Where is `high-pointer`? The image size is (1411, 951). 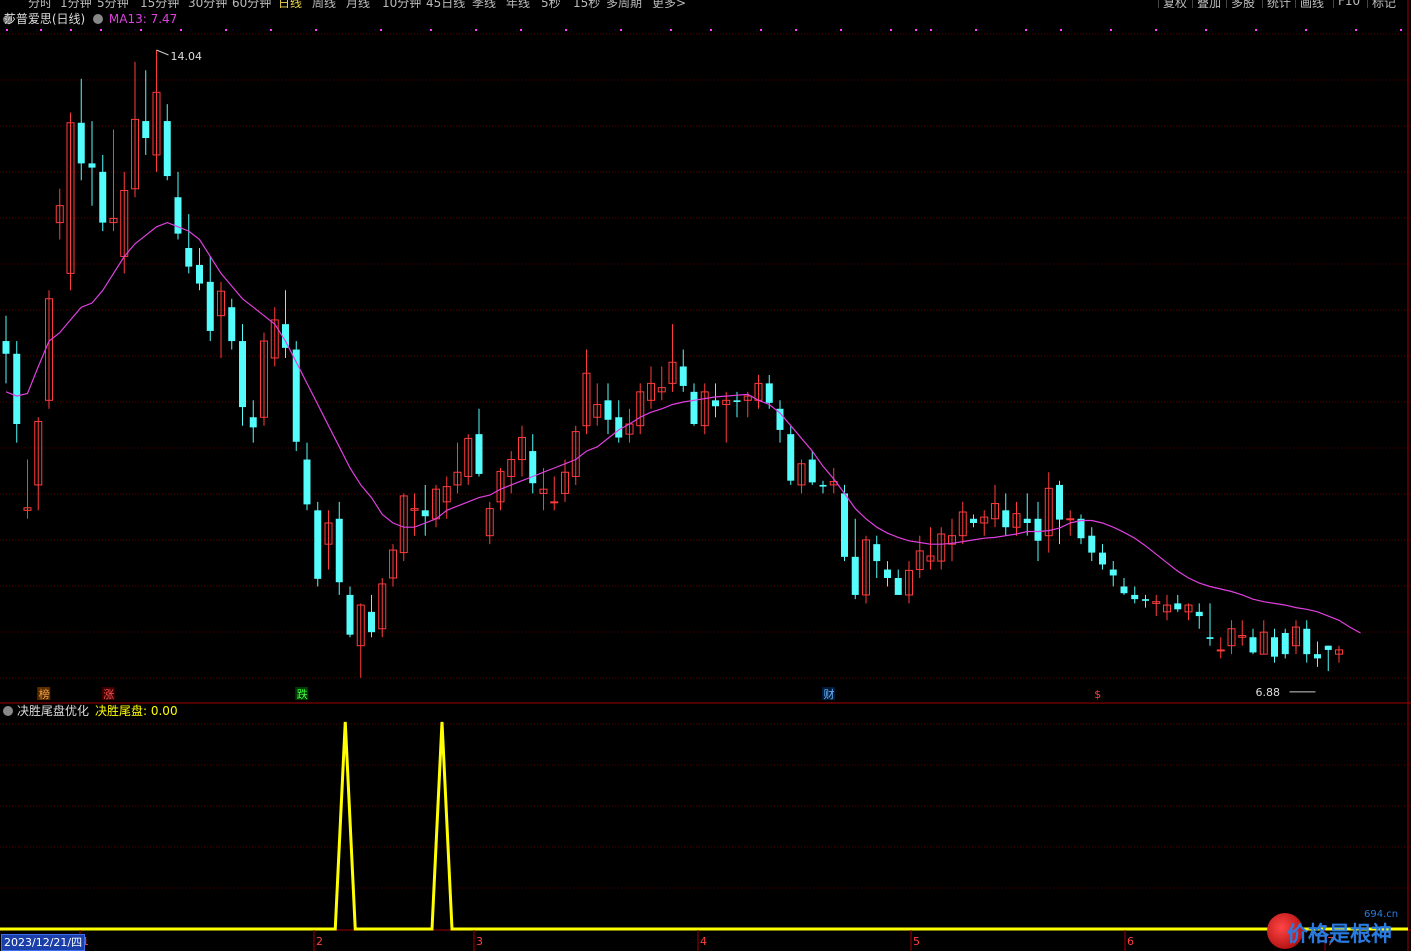
high-pointer is located at coordinates (162, 52).